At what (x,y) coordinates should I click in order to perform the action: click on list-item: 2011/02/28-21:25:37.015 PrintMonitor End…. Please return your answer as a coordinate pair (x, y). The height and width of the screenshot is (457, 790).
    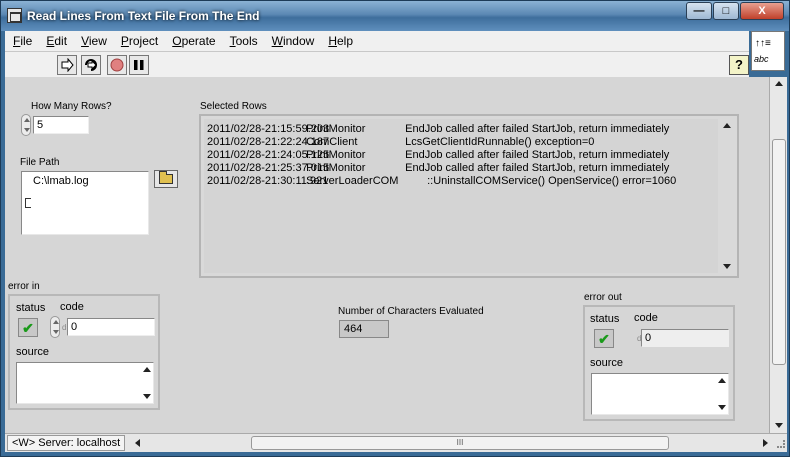
    Looking at the image, I should click on (438, 168).